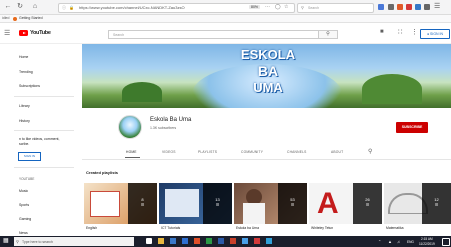 The image size is (451, 247). I want to click on playlist-title: Matematika, so click(395, 228).